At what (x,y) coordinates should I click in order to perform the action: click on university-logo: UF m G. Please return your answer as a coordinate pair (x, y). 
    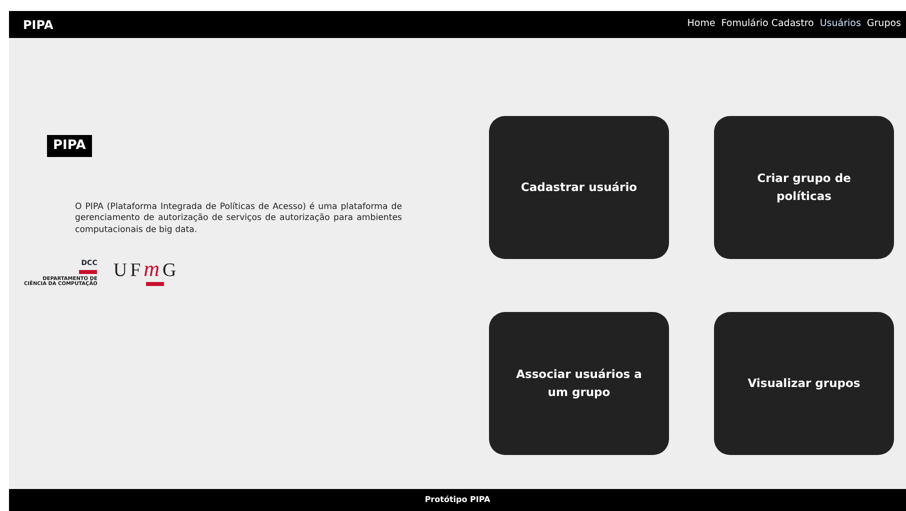
    Looking at the image, I should click on (146, 269).